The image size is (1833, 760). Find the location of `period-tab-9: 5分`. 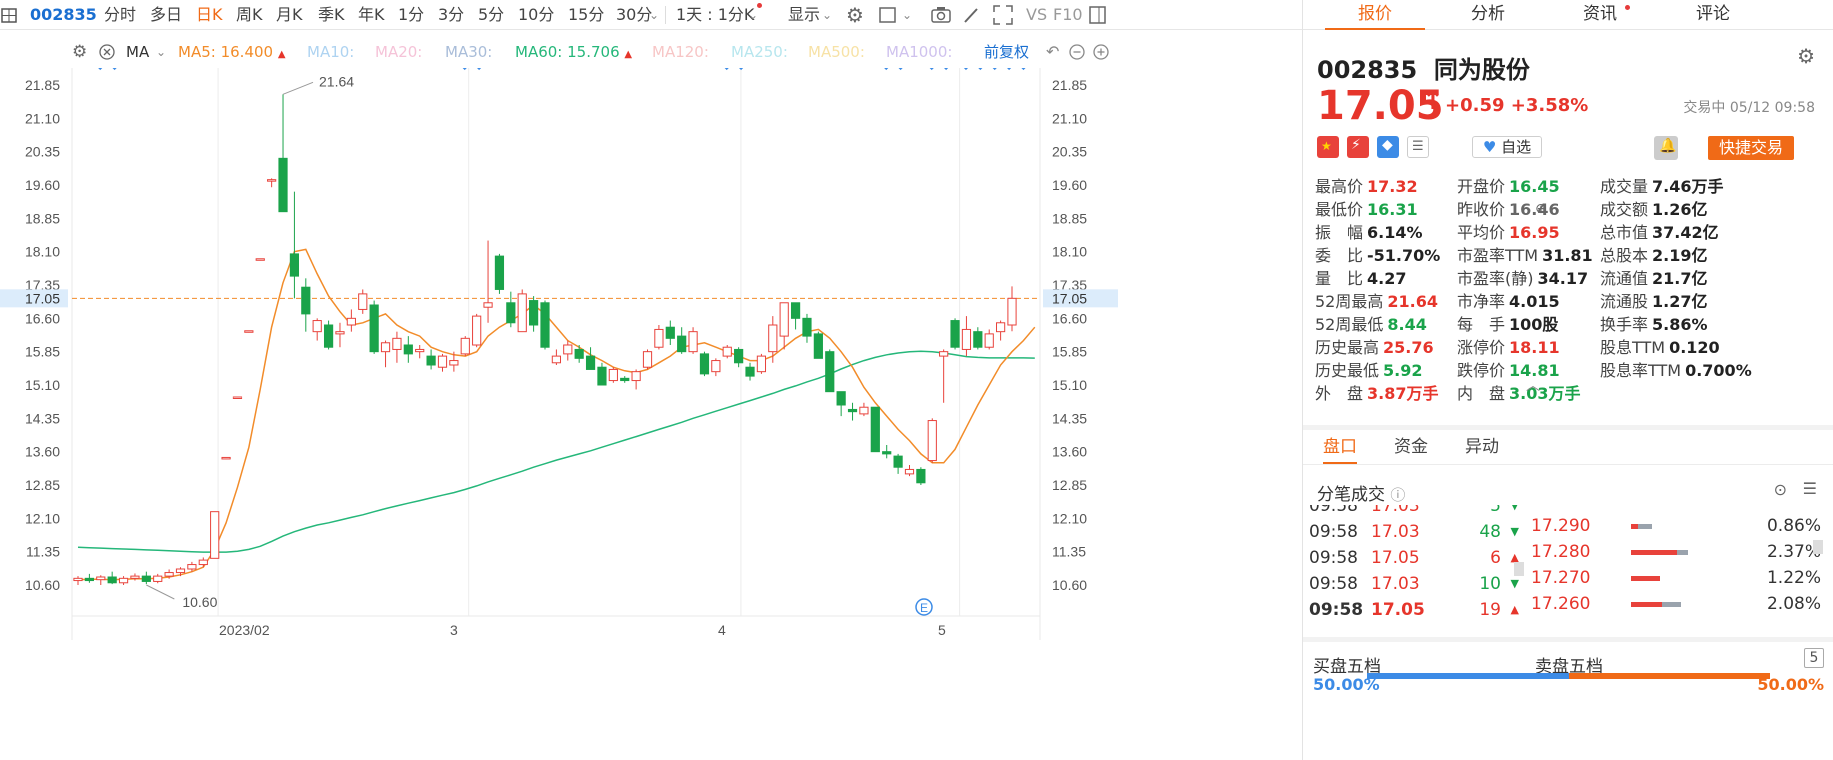

period-tab-9: 5分 is located at coordinates (491, 14).